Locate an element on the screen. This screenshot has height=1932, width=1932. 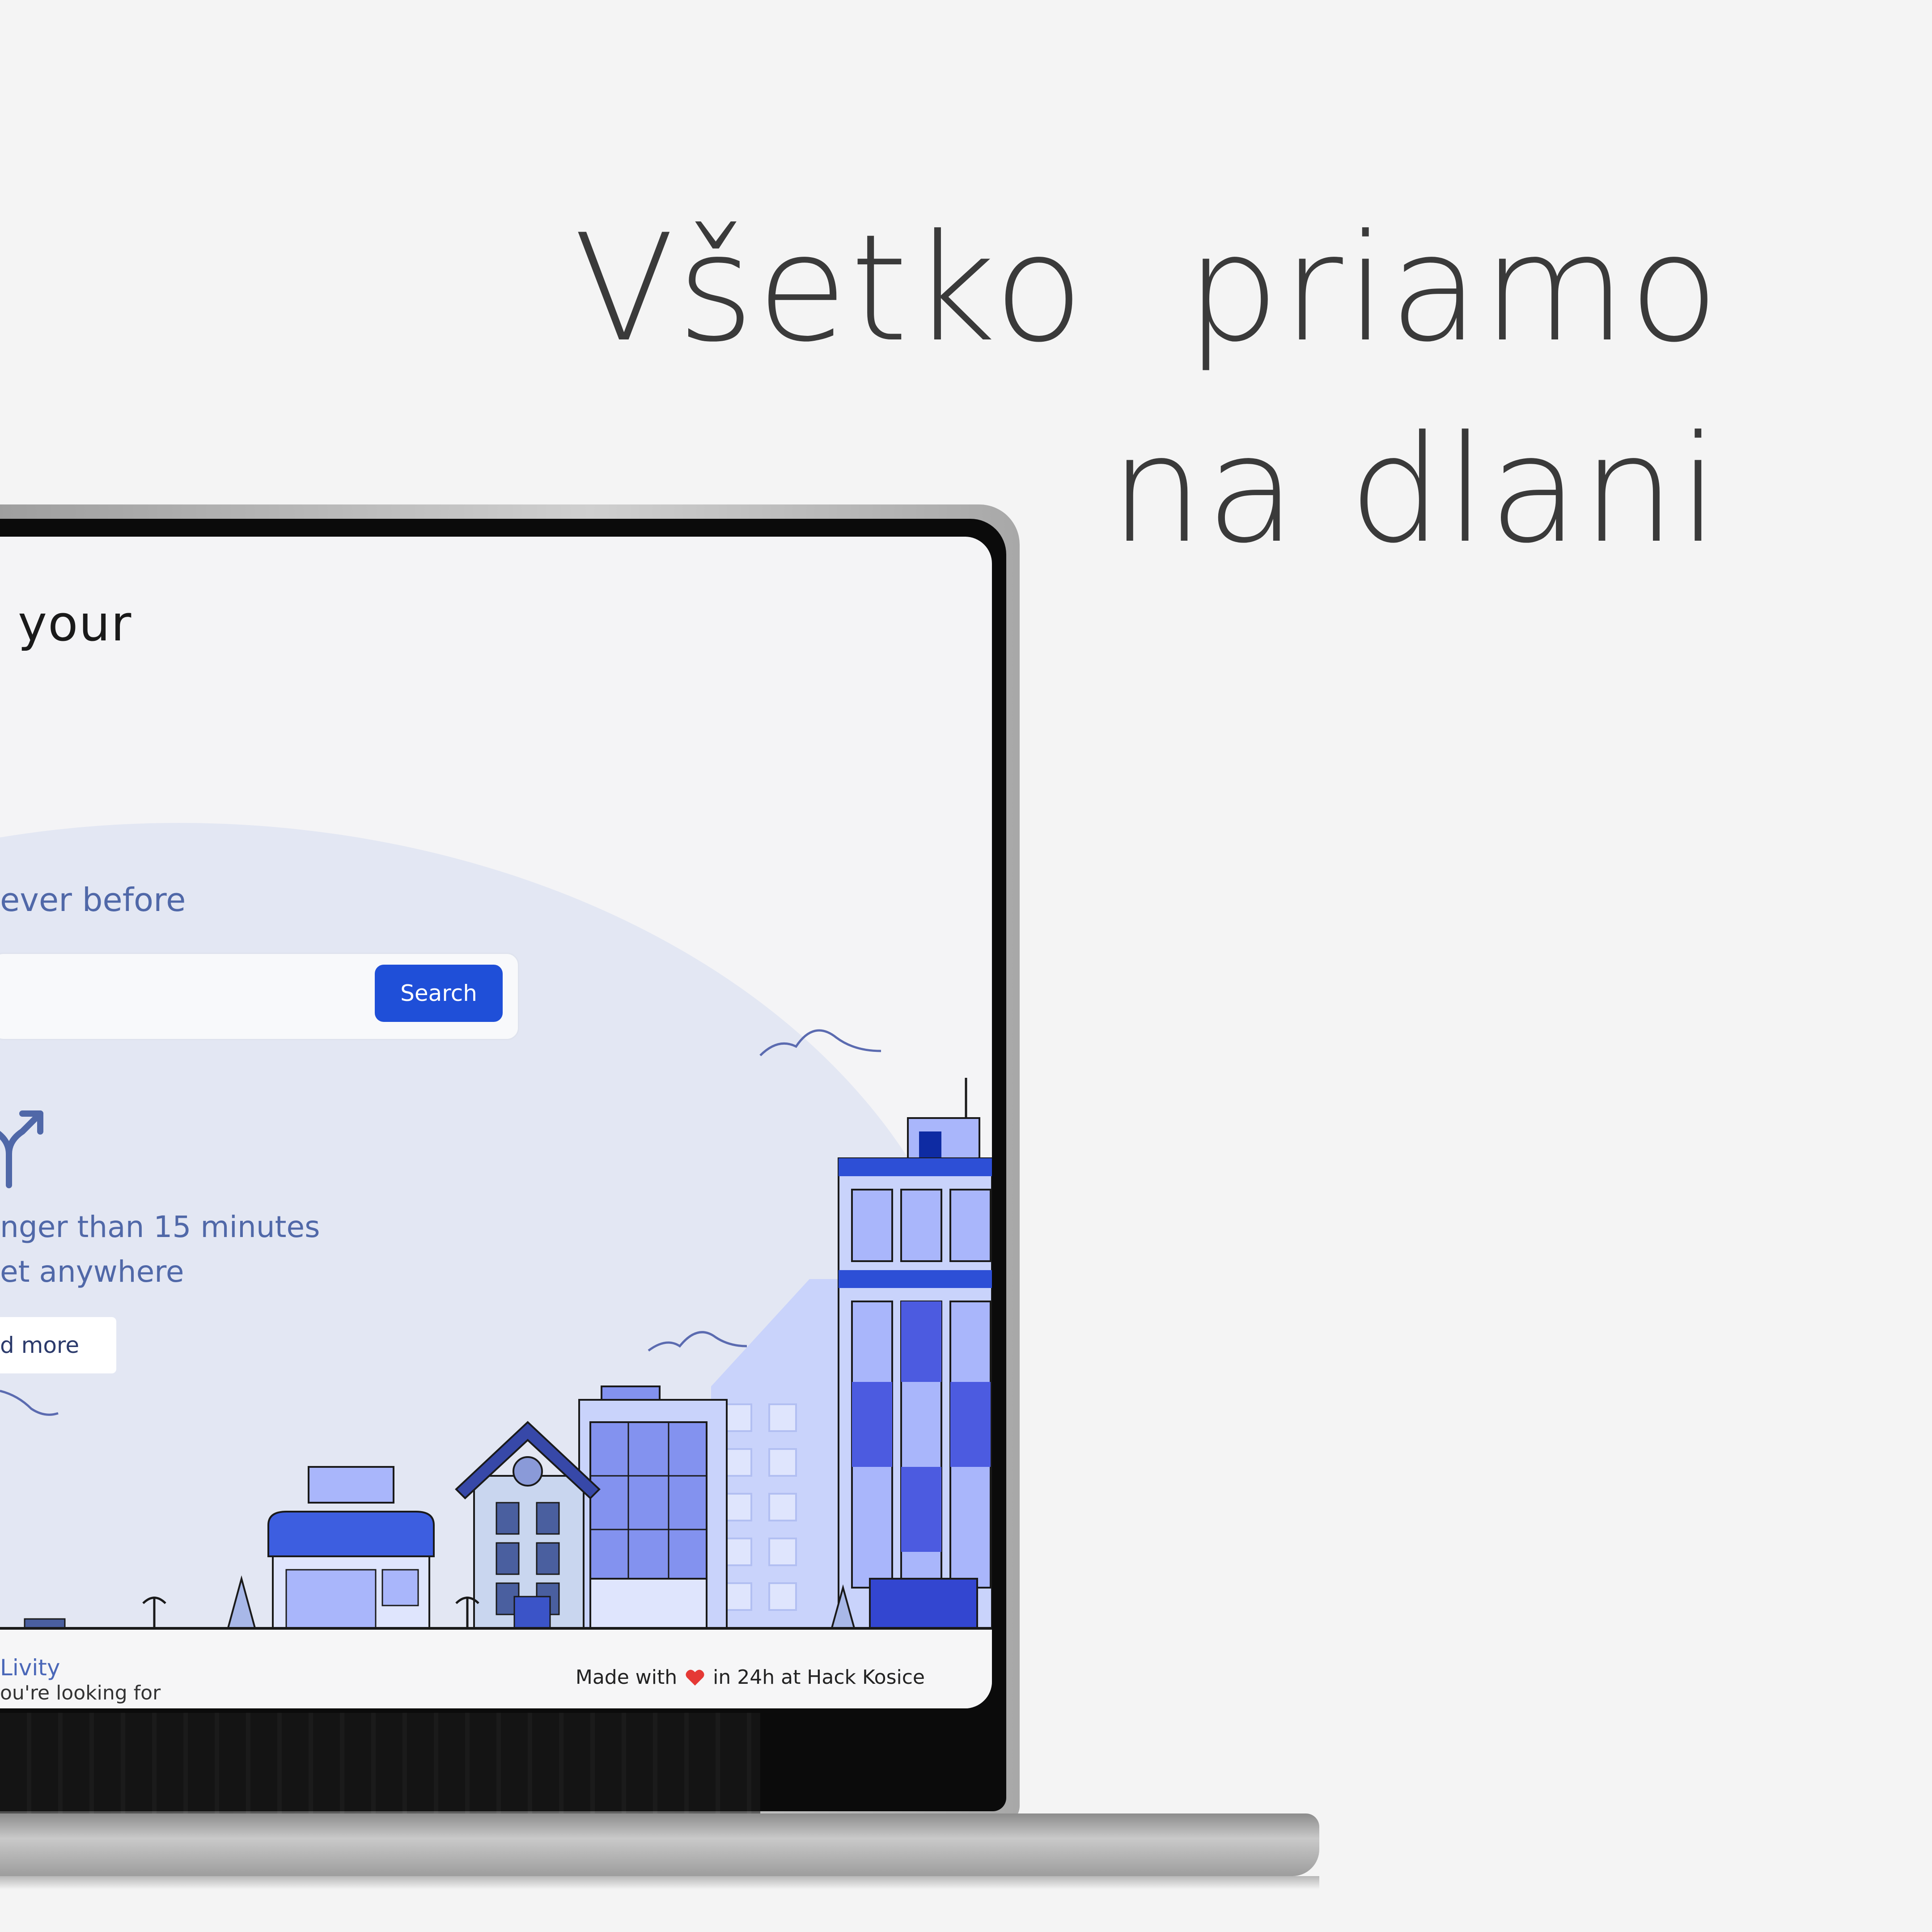
laptop-base-shadow is located at coordinates (659, 1883).